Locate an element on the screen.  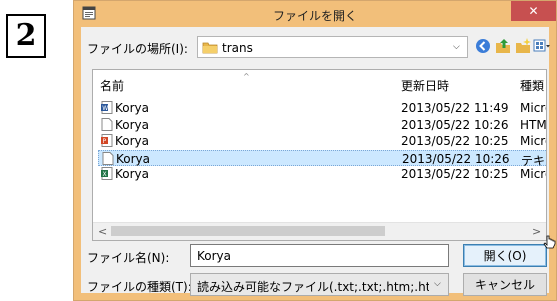
view-menu-icon is located at coordinates (542, 46).